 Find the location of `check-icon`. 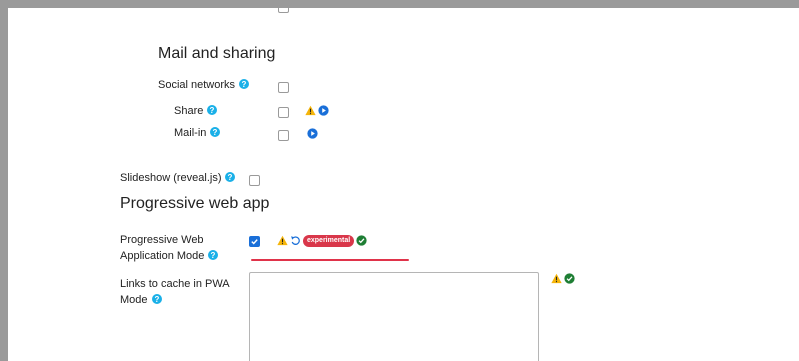

check-icon is located at coordinates (254, 242).